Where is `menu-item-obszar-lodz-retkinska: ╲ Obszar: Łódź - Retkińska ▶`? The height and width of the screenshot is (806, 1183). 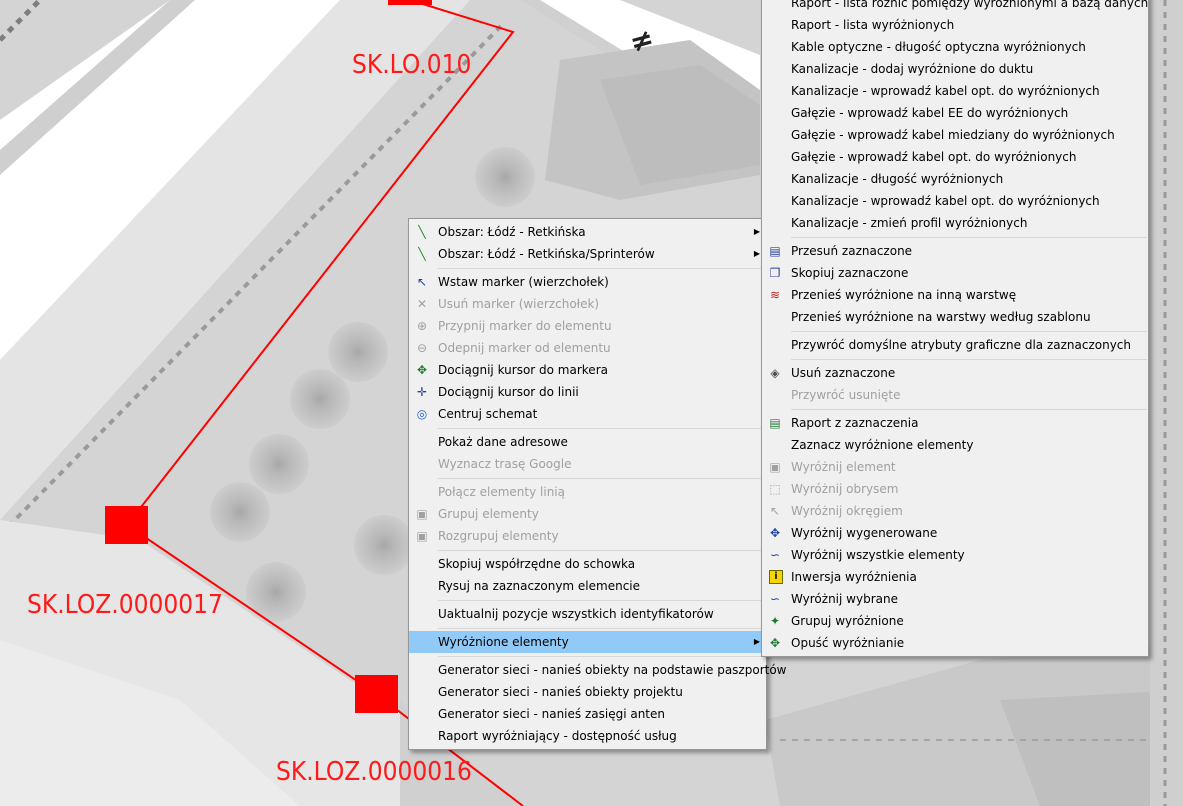
menu-item-obszar-lodz-retkinska: ╲ Obszar: Łódź - Retkińska ▶ is located at coordinates (587, 232).